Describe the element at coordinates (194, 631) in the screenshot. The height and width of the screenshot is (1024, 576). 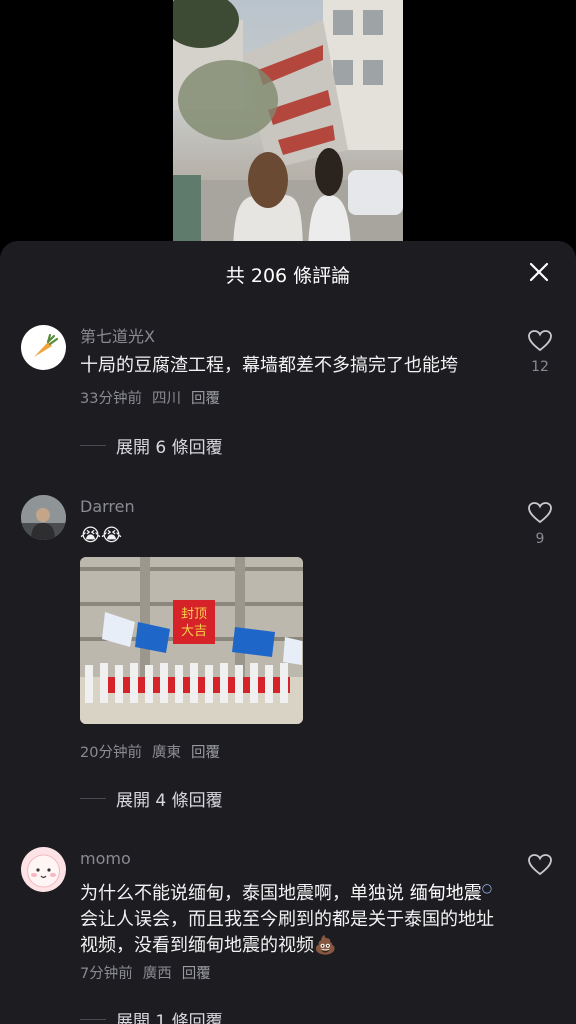
I see `banner-bottom-text: 大吉` at that location.